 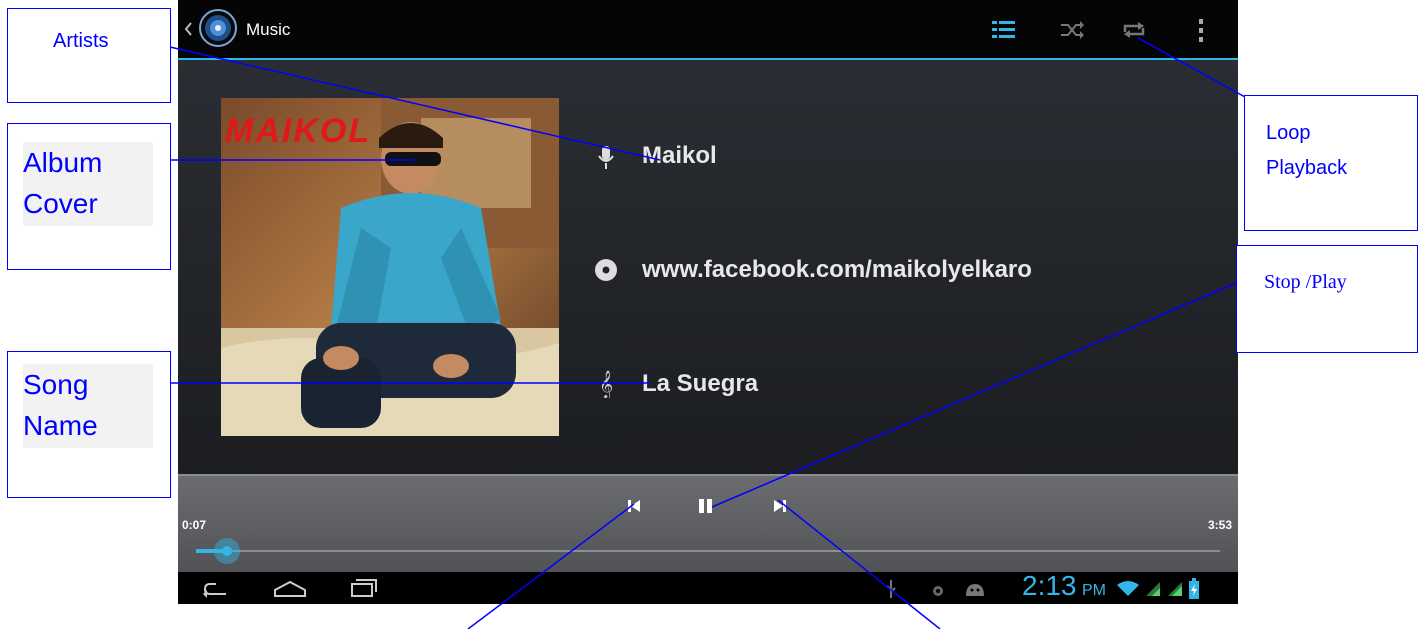 What do you see at coordinates (974, 395) in the screenshot?
I see `stop-play-leader-line` at bounding box center [974, 395].